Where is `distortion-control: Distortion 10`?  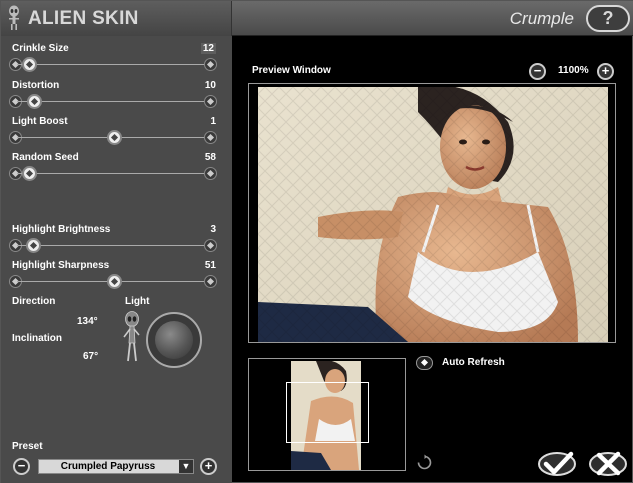 distortion-control: Distortion 10 is located at coordinates (116, 98).